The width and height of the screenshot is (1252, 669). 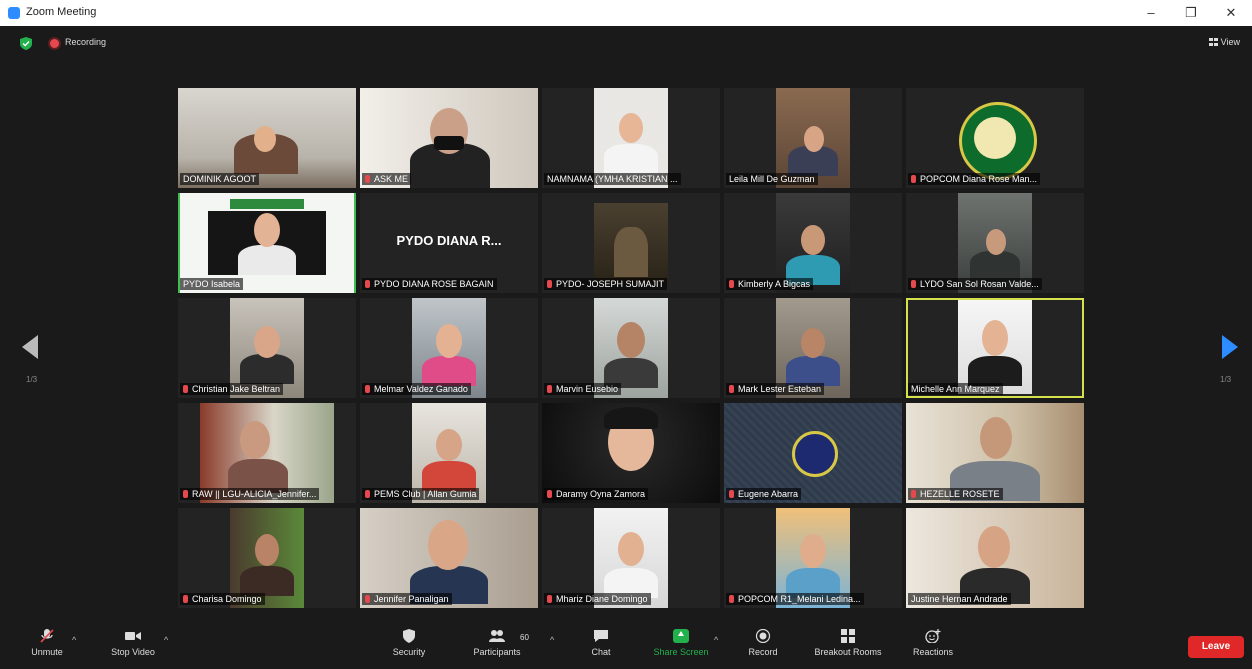 I want to click on record-button: Record, so click(x=763, y=643).